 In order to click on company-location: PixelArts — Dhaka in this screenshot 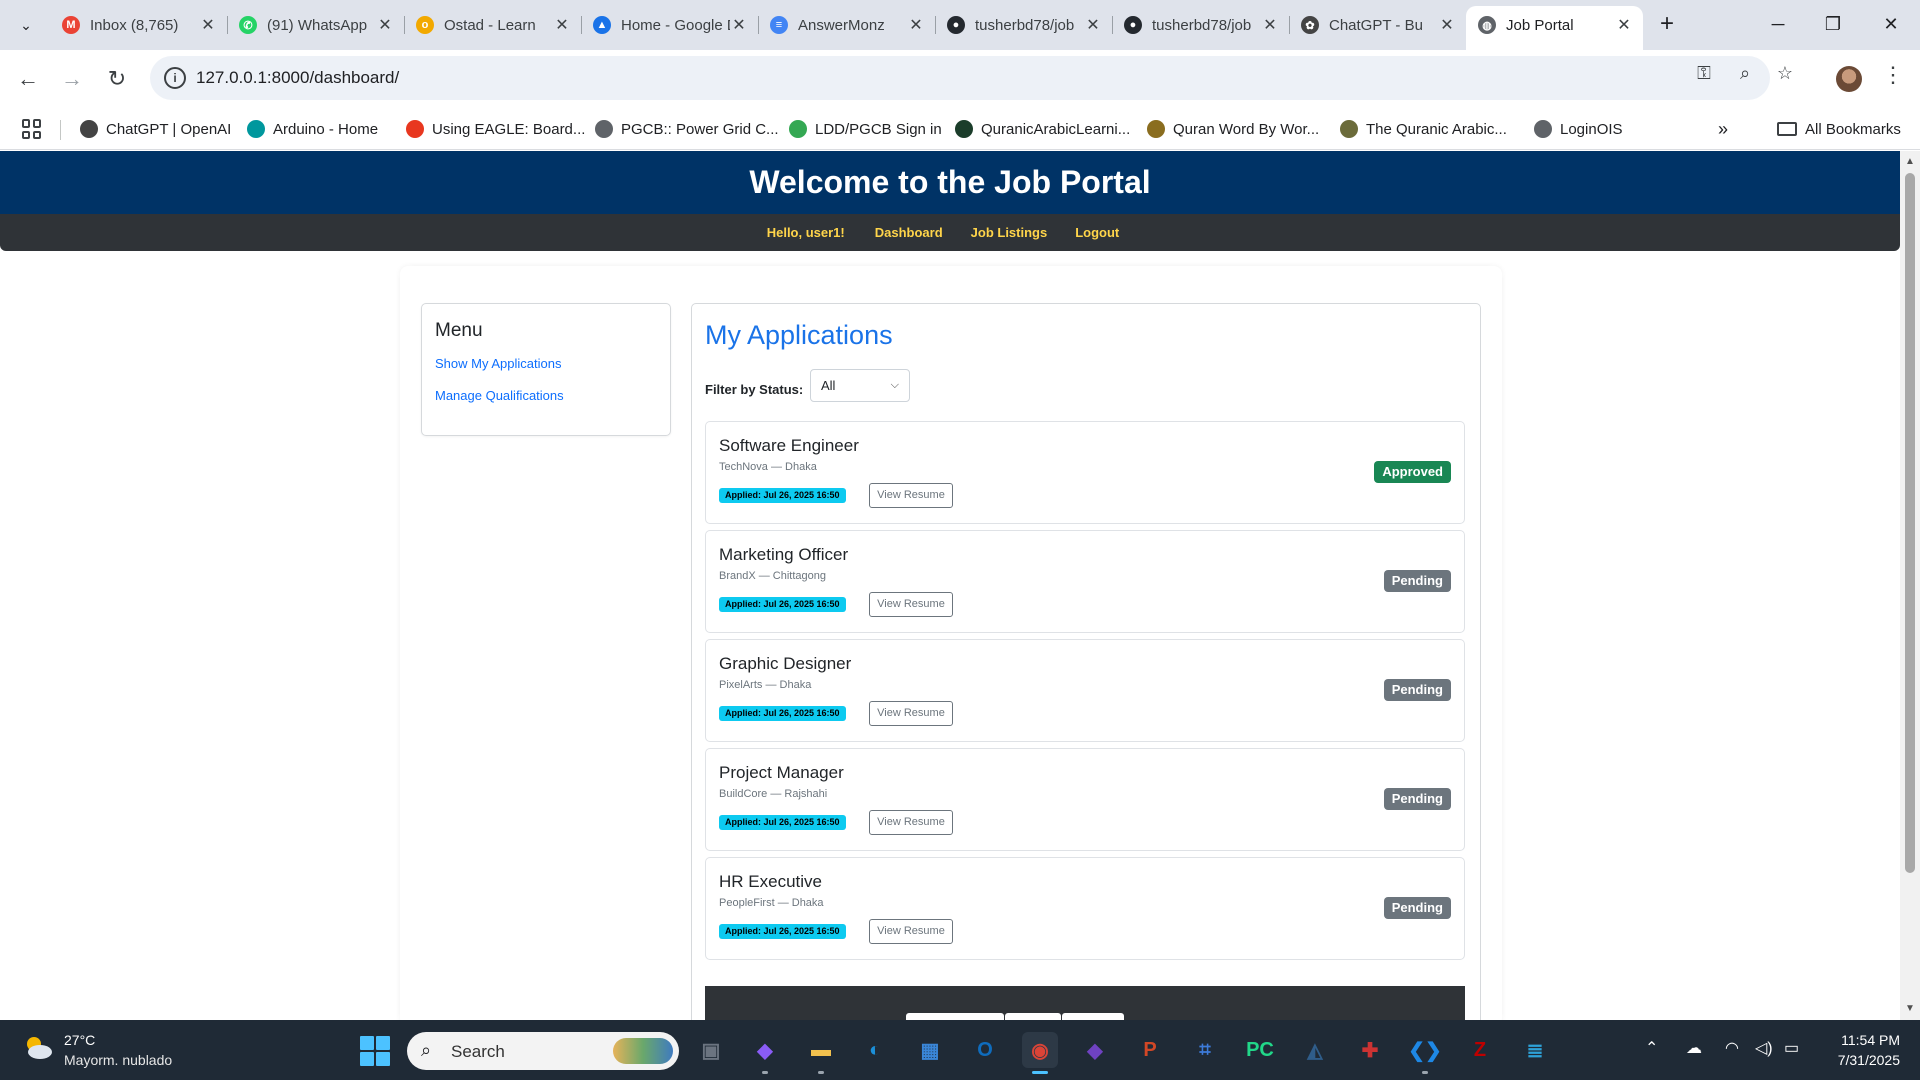, I will do `click(765, 685)`.